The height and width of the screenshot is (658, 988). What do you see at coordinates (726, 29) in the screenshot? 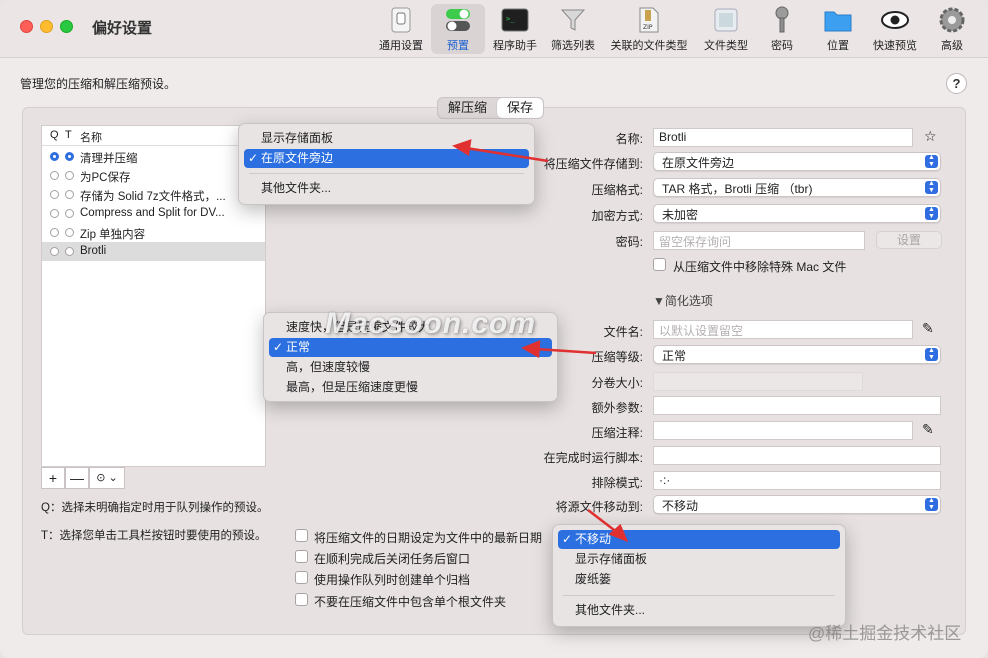
I see `toolbar-file-types: 文件类型` at bounding box center [726, 29].